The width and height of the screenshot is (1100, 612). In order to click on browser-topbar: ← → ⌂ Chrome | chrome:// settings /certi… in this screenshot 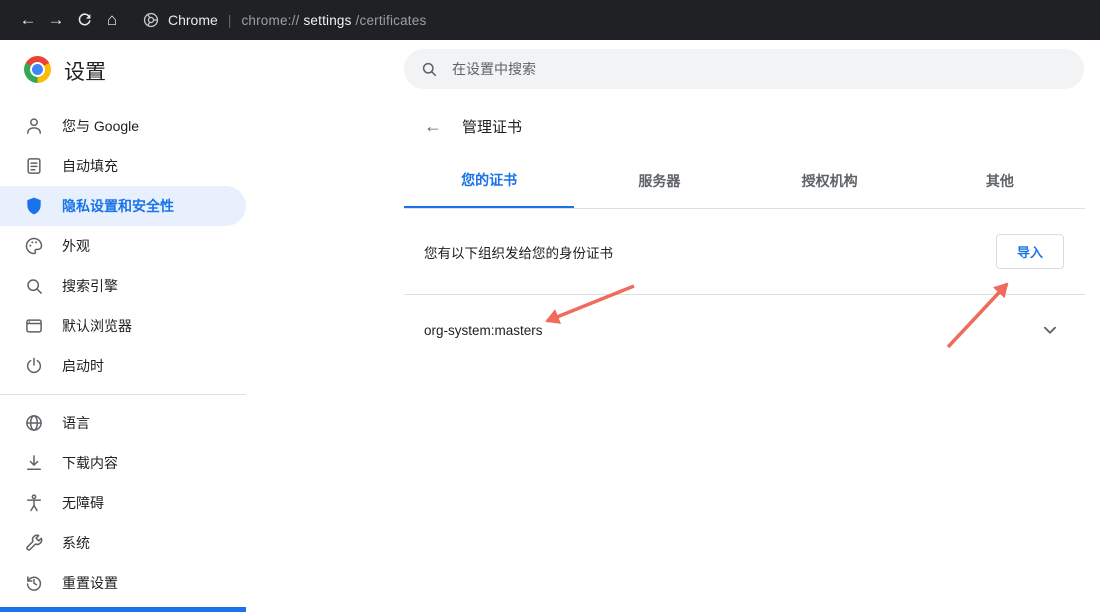, I will do `click(550, 20)`.